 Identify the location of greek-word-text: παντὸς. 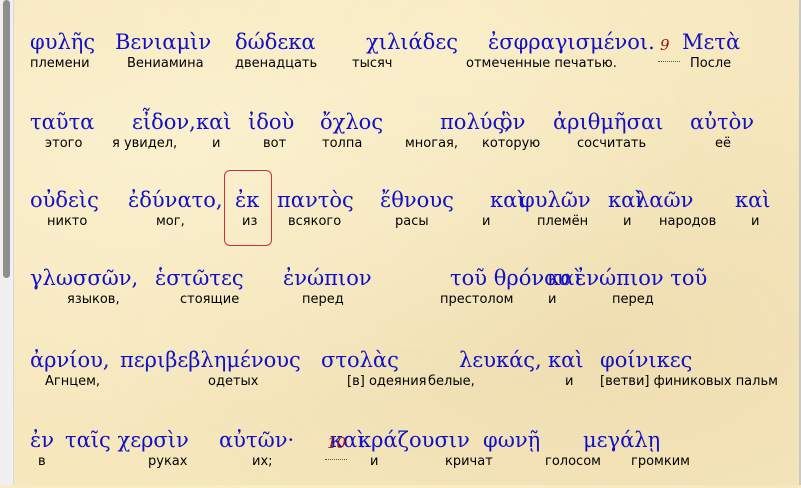
(315, 200).